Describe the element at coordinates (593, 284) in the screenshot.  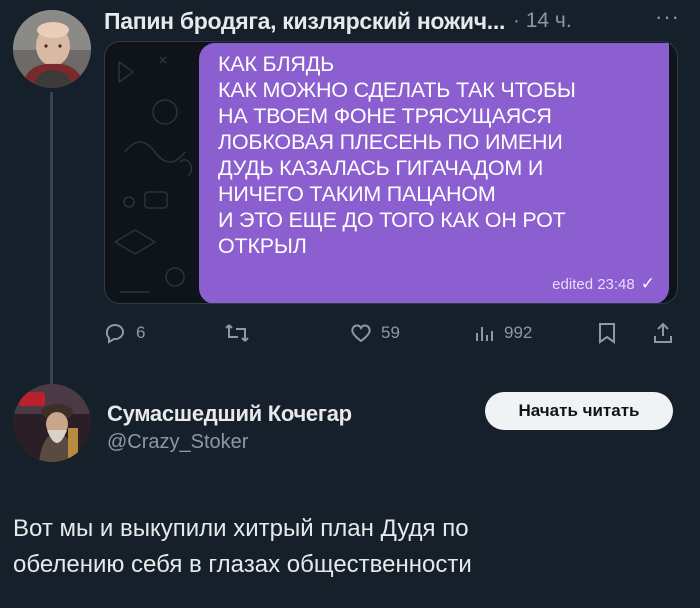
I see `message-edited-time: edited 23:48` at that location.